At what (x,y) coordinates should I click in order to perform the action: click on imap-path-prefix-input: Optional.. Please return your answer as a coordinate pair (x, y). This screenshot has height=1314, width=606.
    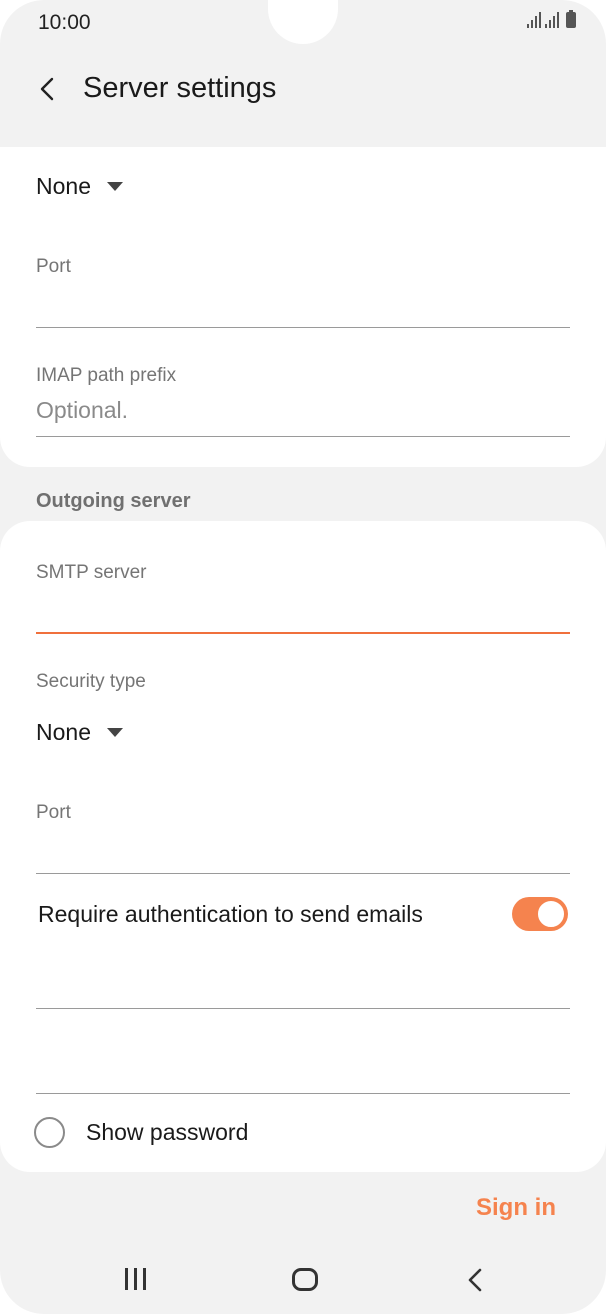
    Looking at the image, I should click on (82, 410).